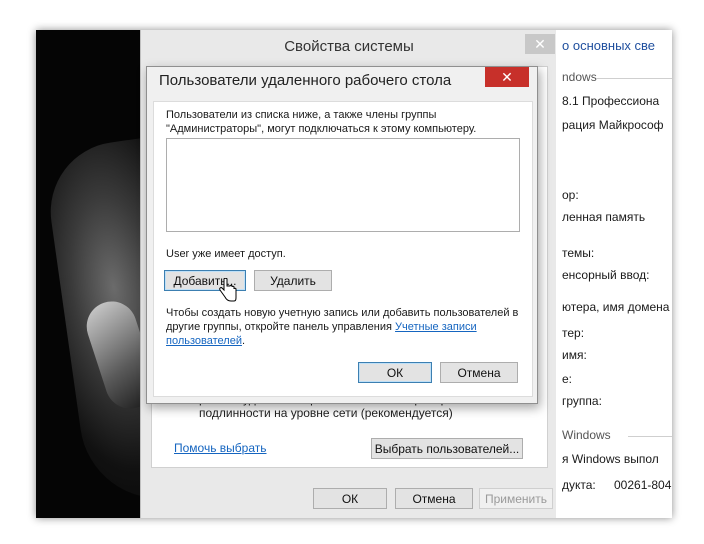  I want to click on info-pen-touch-label: енсорный ввод:, so click(606, 275).